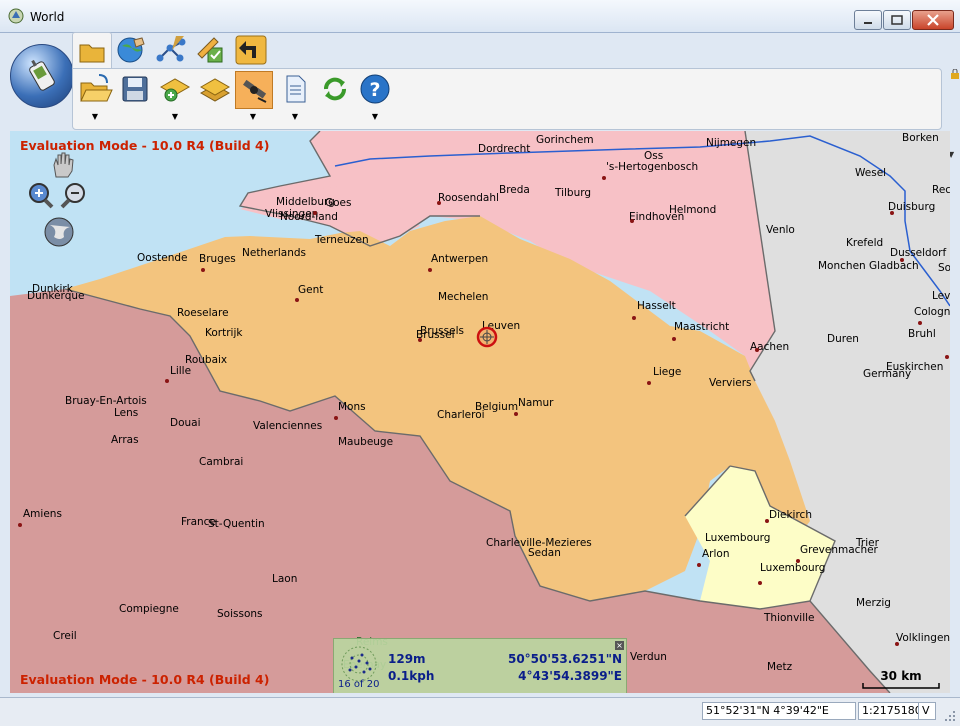 The image size is (960, 726). What do you see at coordinates (912, 207) in the screenshot?
I see `place-label: Duisburg` at bounding box center [912, 207].